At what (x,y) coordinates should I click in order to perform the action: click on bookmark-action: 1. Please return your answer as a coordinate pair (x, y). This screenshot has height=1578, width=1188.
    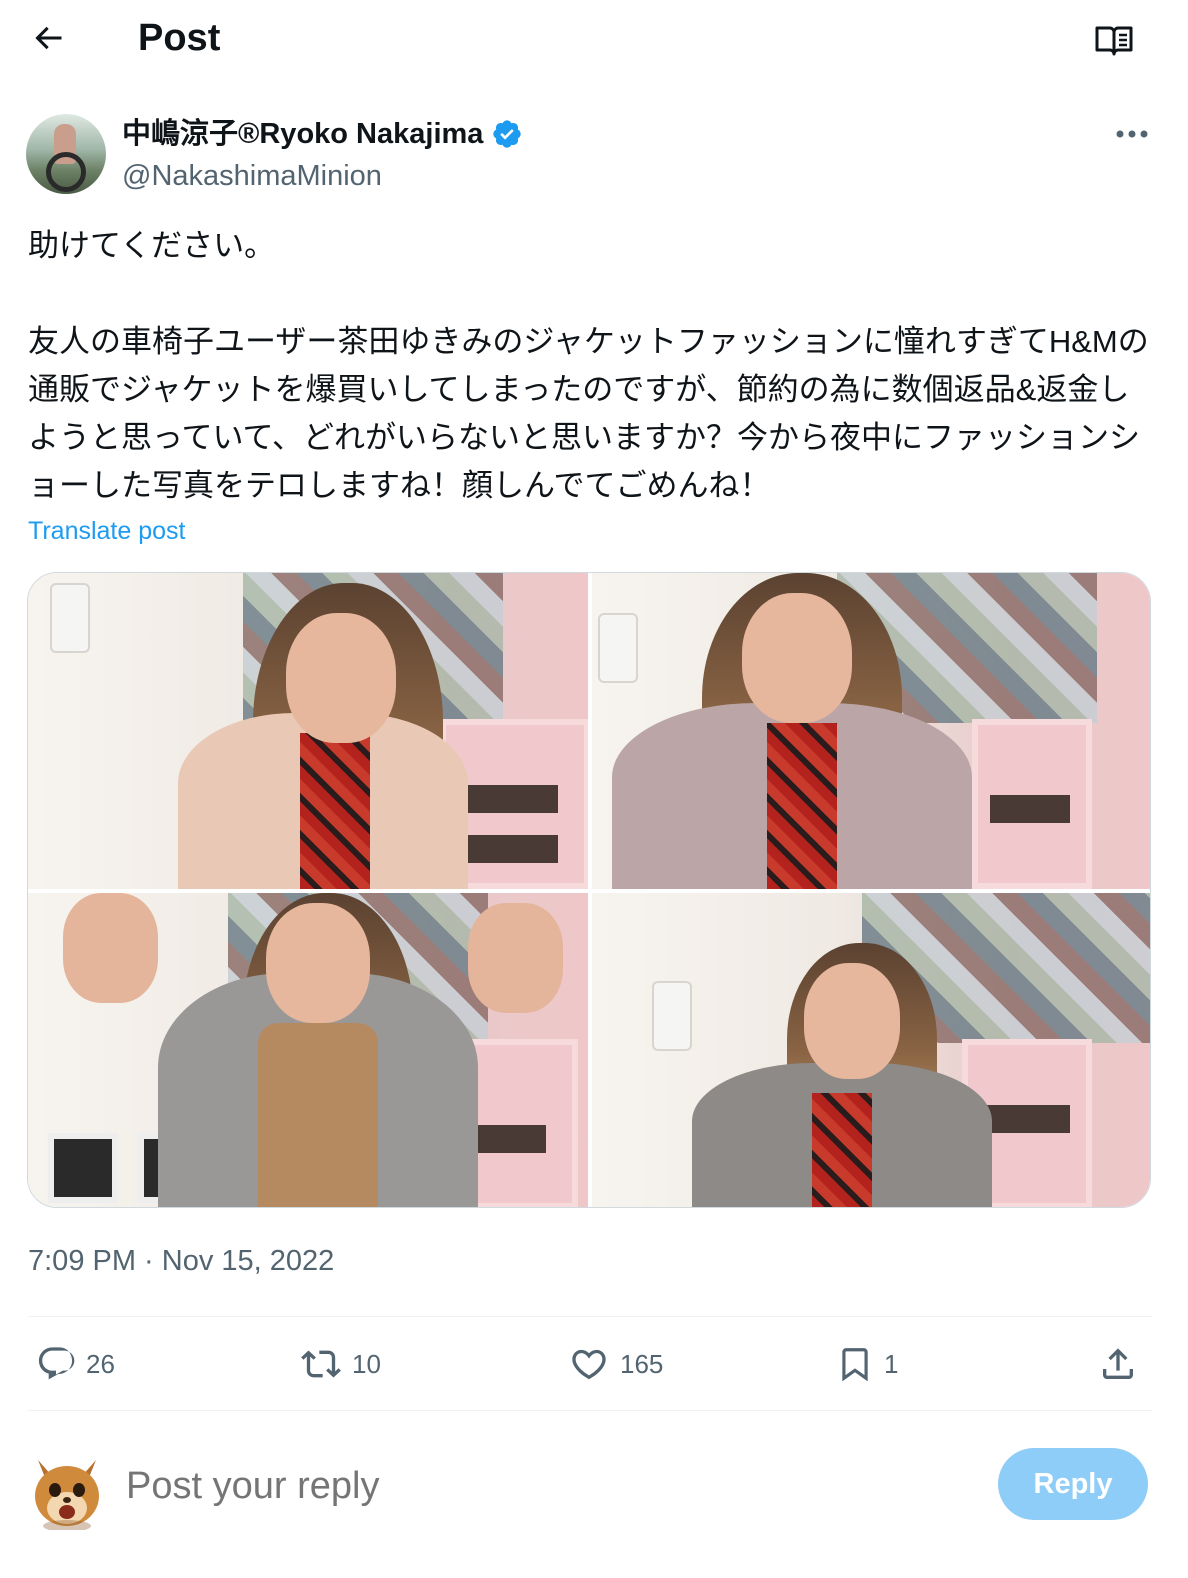
    Looking at the image, I should click on (867, 1364).